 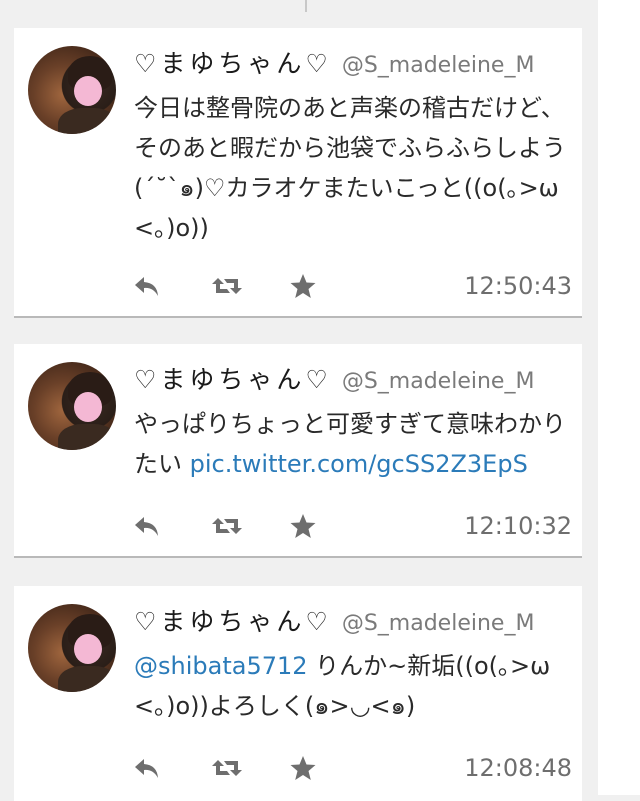 I want to click on media-link: pic.twitter.com/gcSS2Z3EpS, so click(x=359, y=464).